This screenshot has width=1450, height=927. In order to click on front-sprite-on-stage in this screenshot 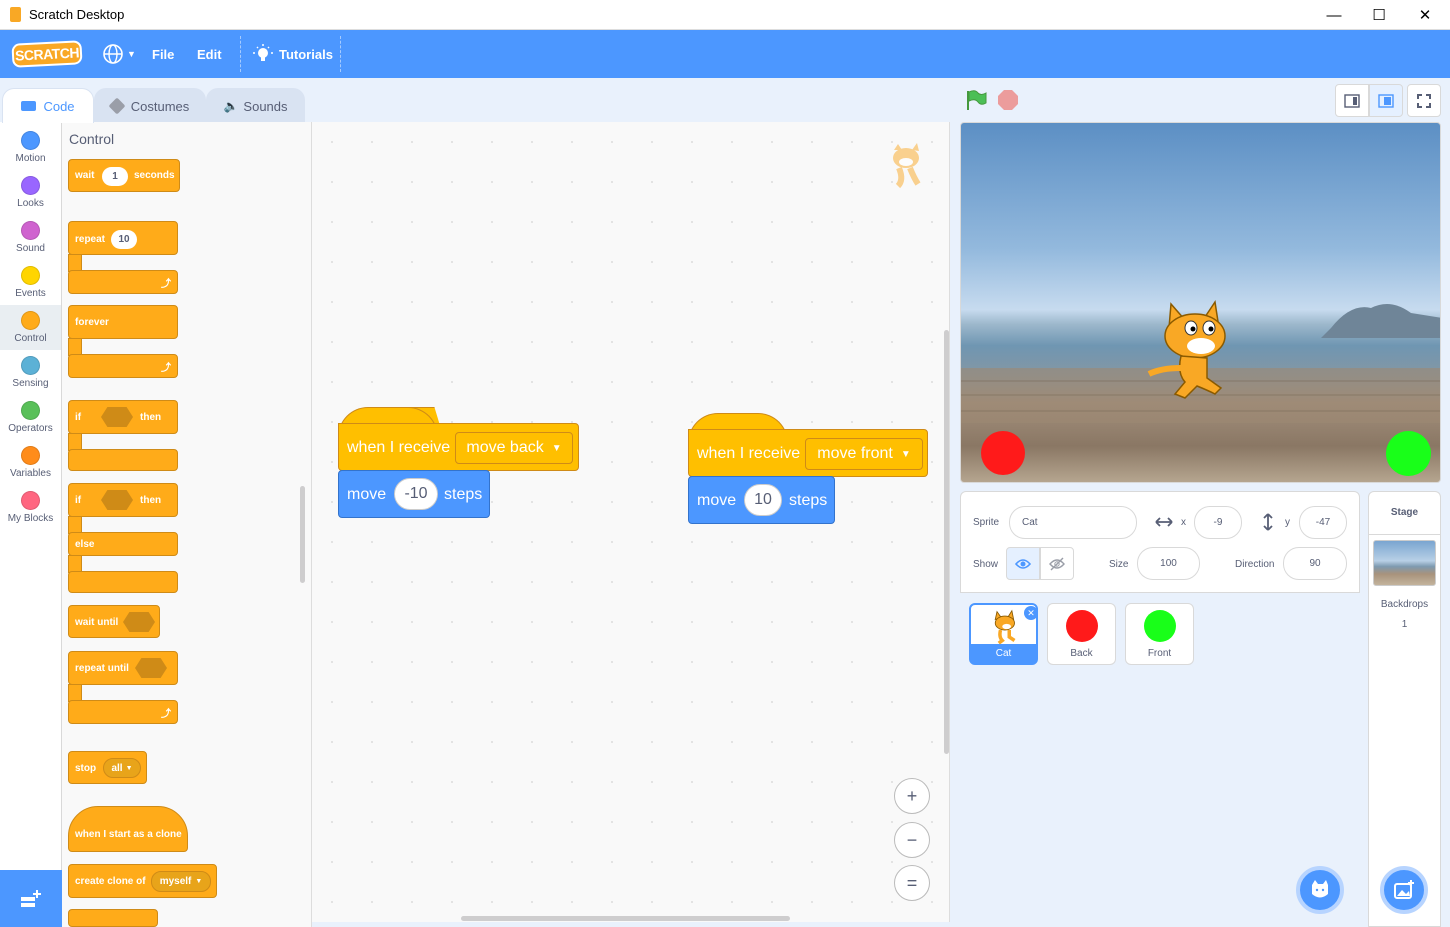, I will do `click(1408, 453)`.